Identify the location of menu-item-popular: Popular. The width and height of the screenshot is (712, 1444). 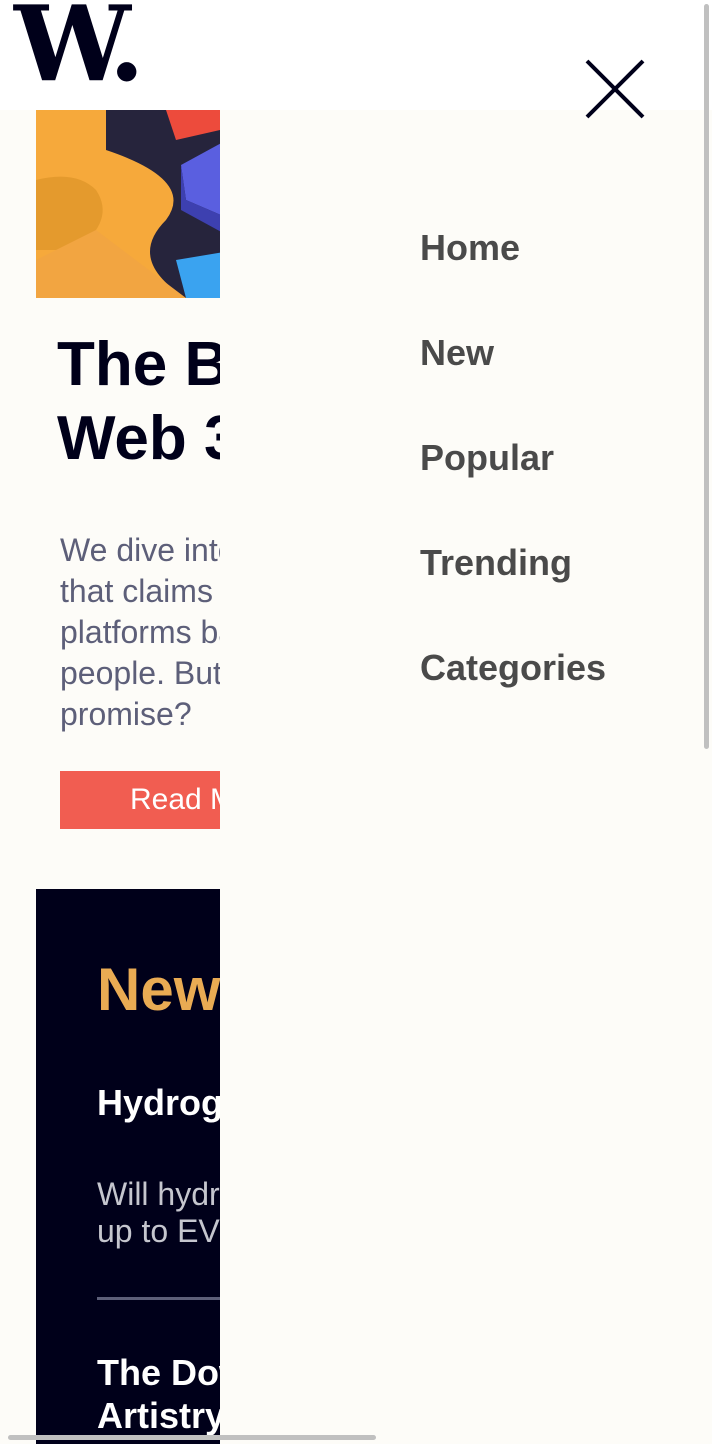
(513, 488).